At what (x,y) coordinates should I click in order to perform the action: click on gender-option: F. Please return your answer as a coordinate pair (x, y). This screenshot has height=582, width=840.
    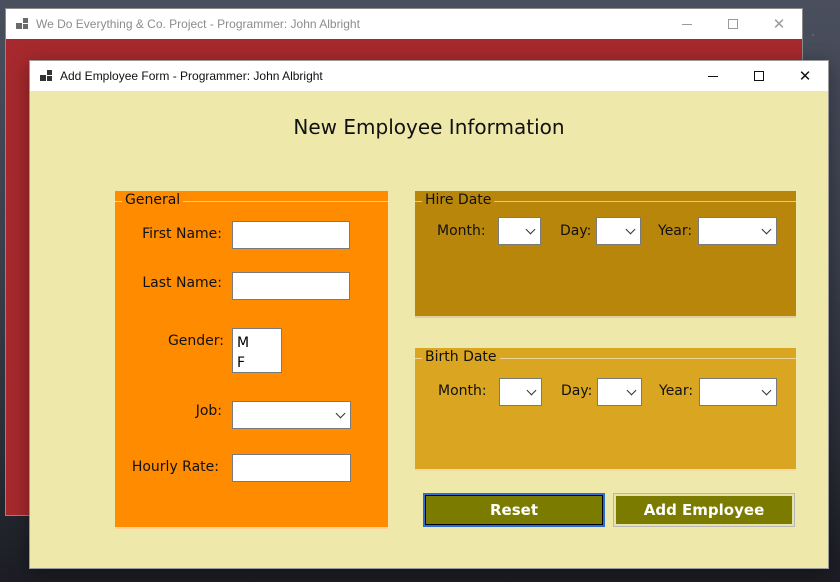
    Looking at the image, I should click on (257, 363).